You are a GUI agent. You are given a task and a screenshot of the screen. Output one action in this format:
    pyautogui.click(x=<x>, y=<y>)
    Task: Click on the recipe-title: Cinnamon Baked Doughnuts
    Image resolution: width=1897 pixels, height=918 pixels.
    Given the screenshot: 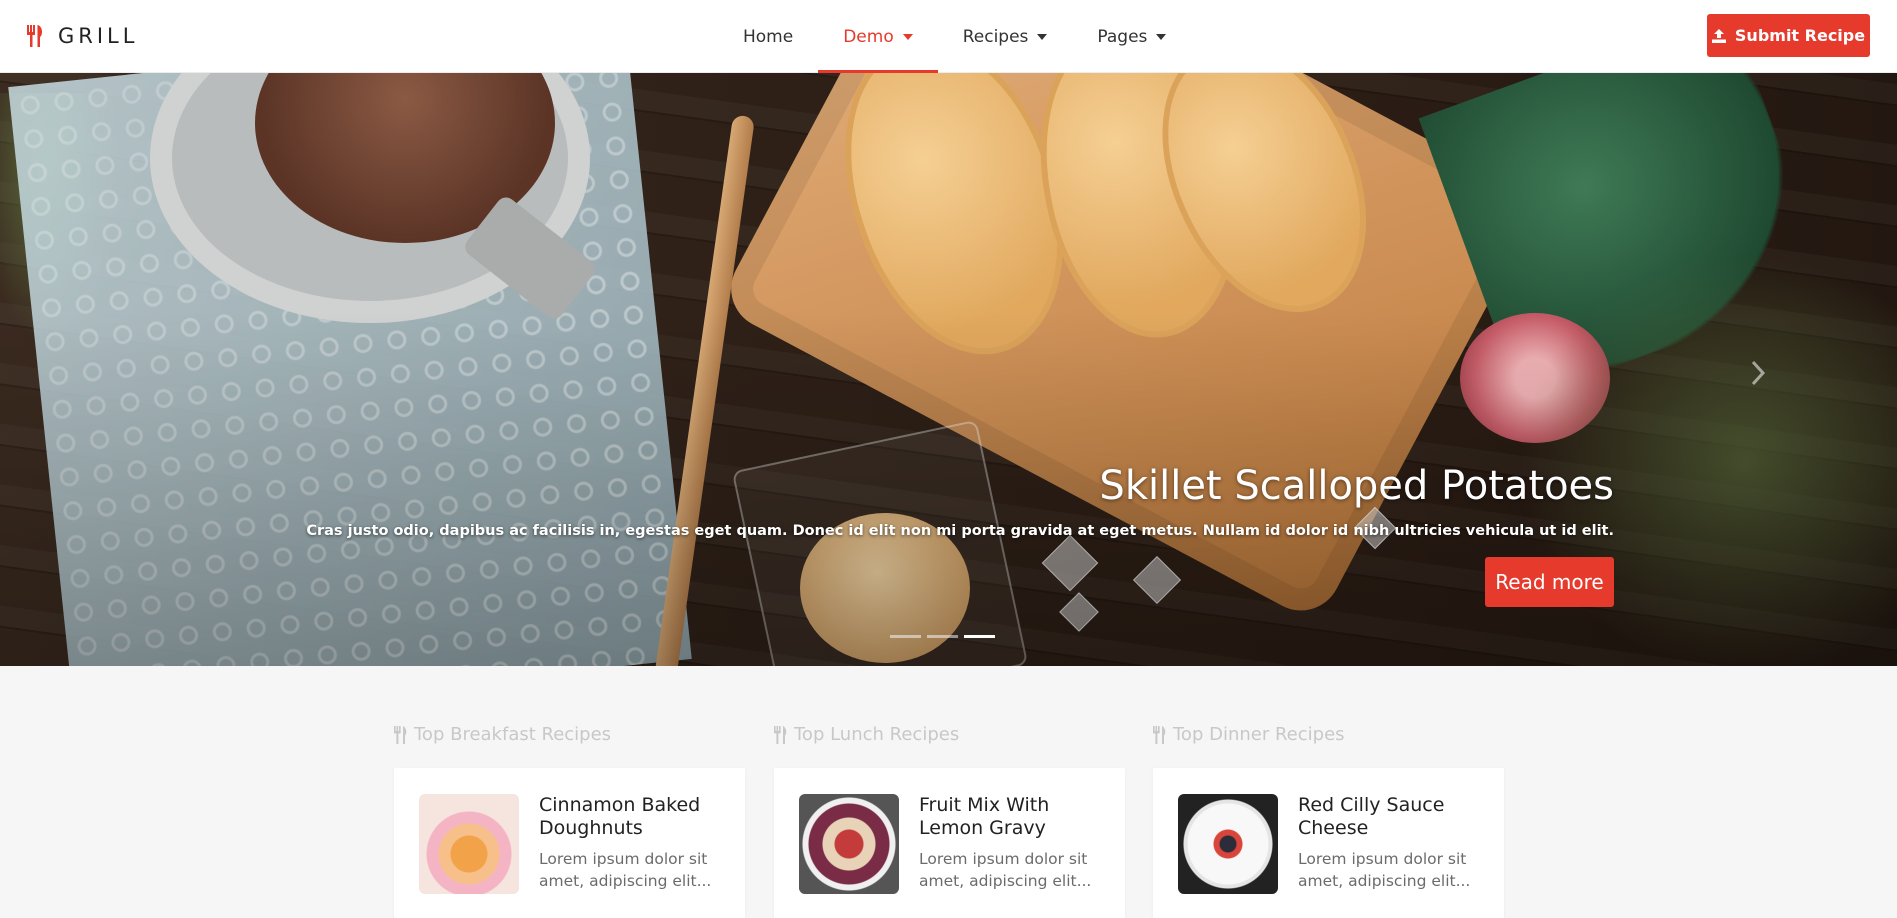 What is the action you would take?
    pyautogui.click(x=620, y=816)
    